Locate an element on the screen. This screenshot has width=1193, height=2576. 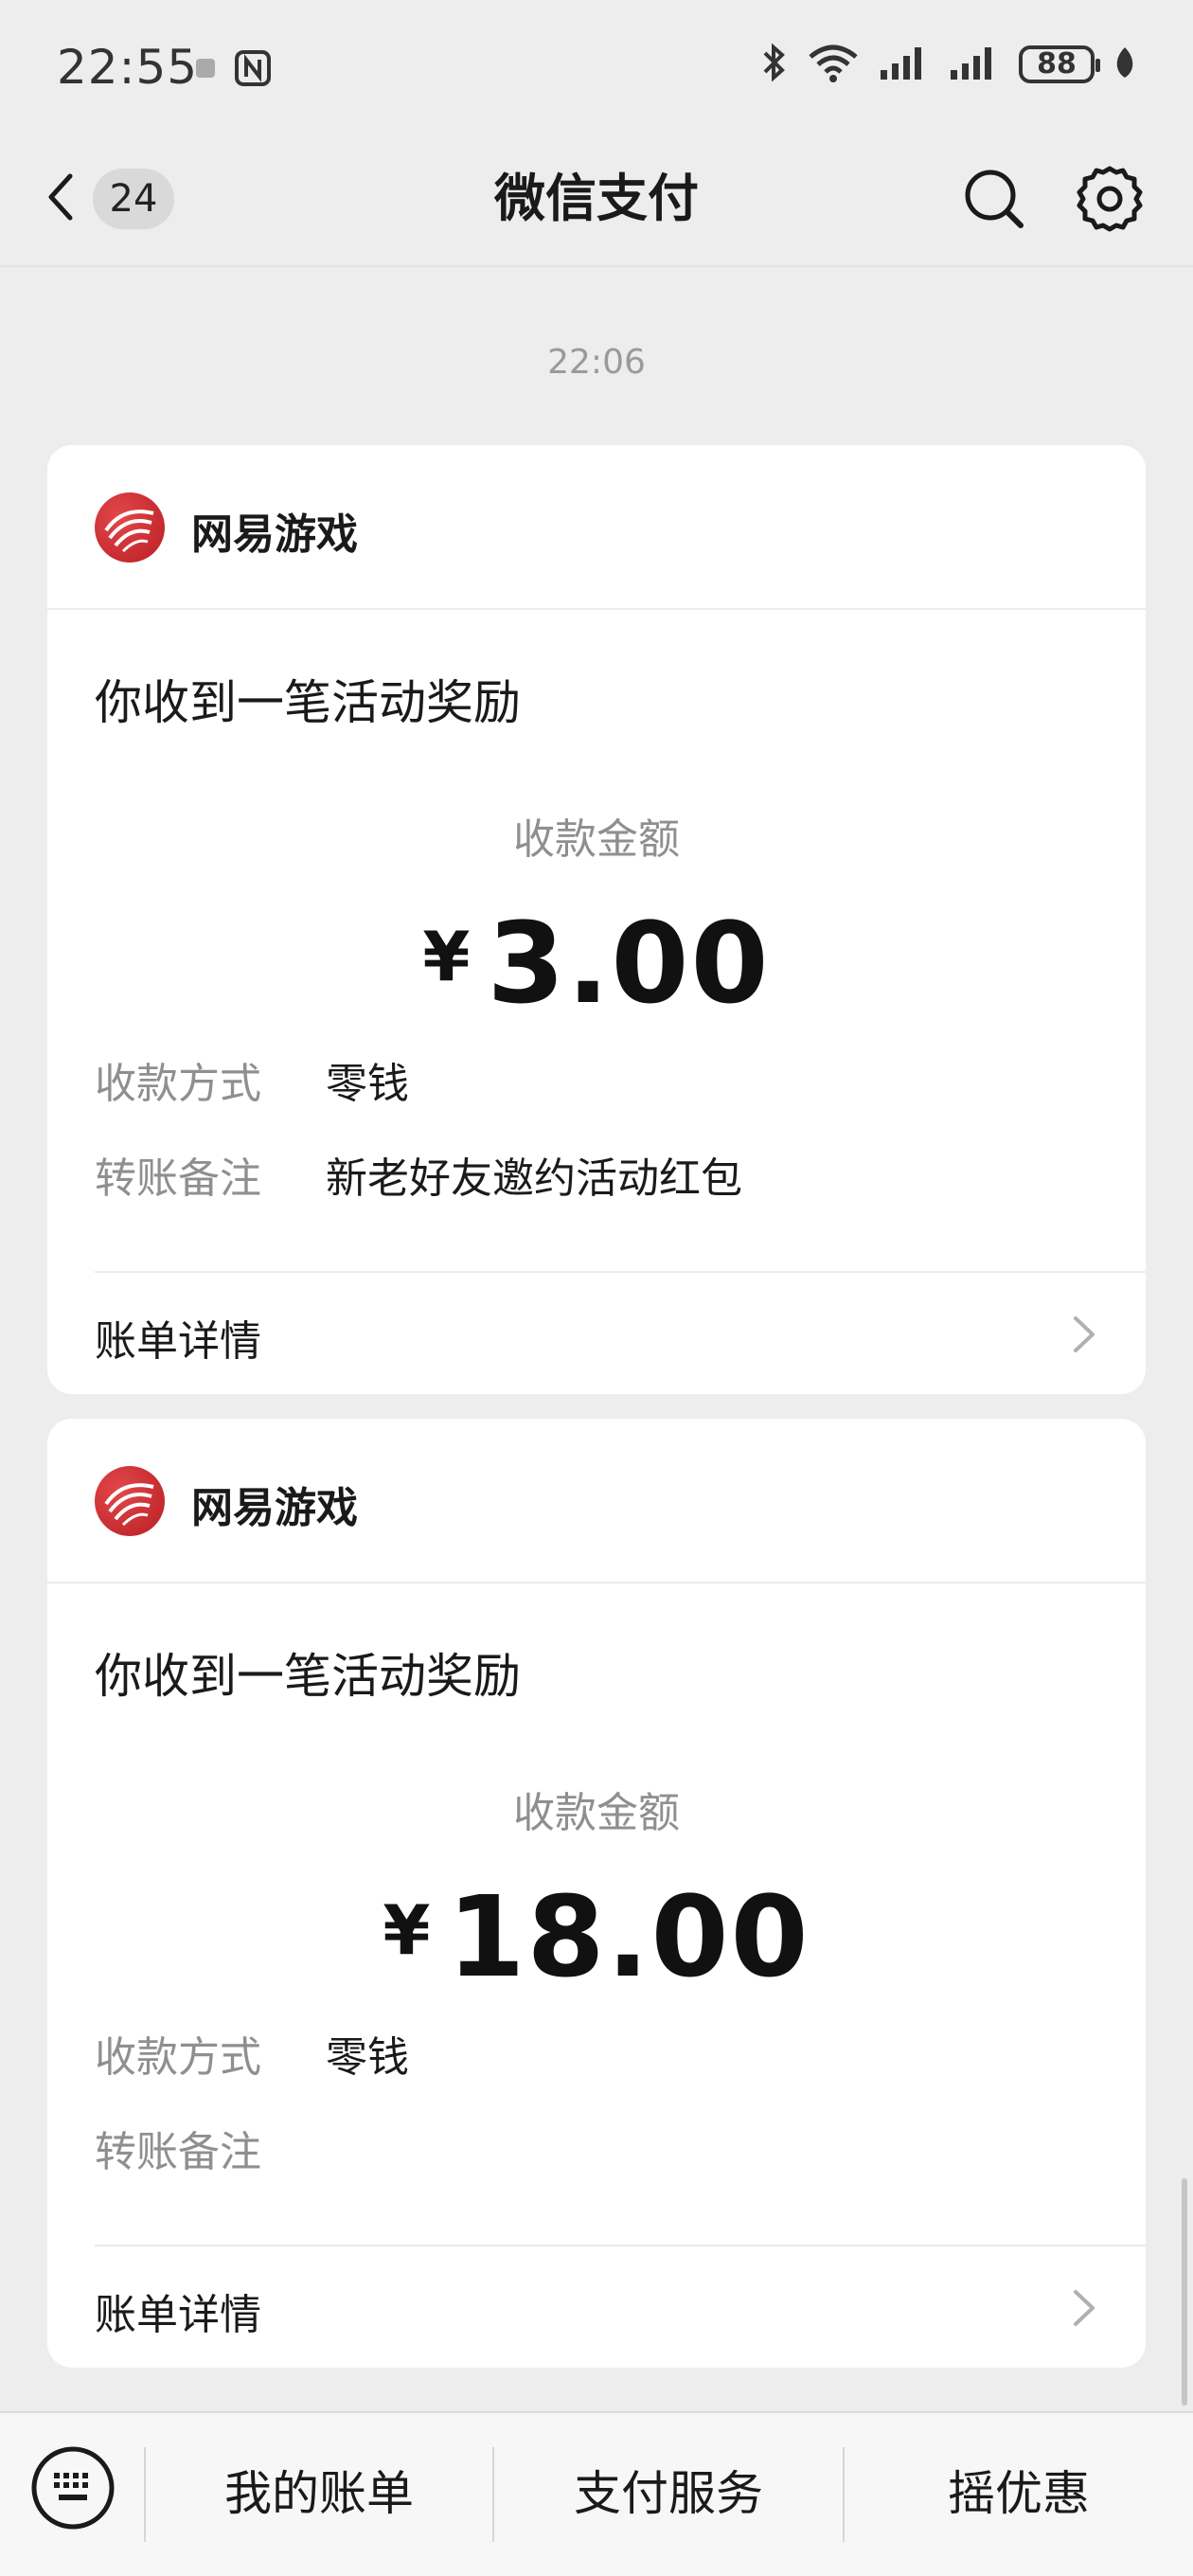
status-time: 22:55 is located at coordinates (128, 67).